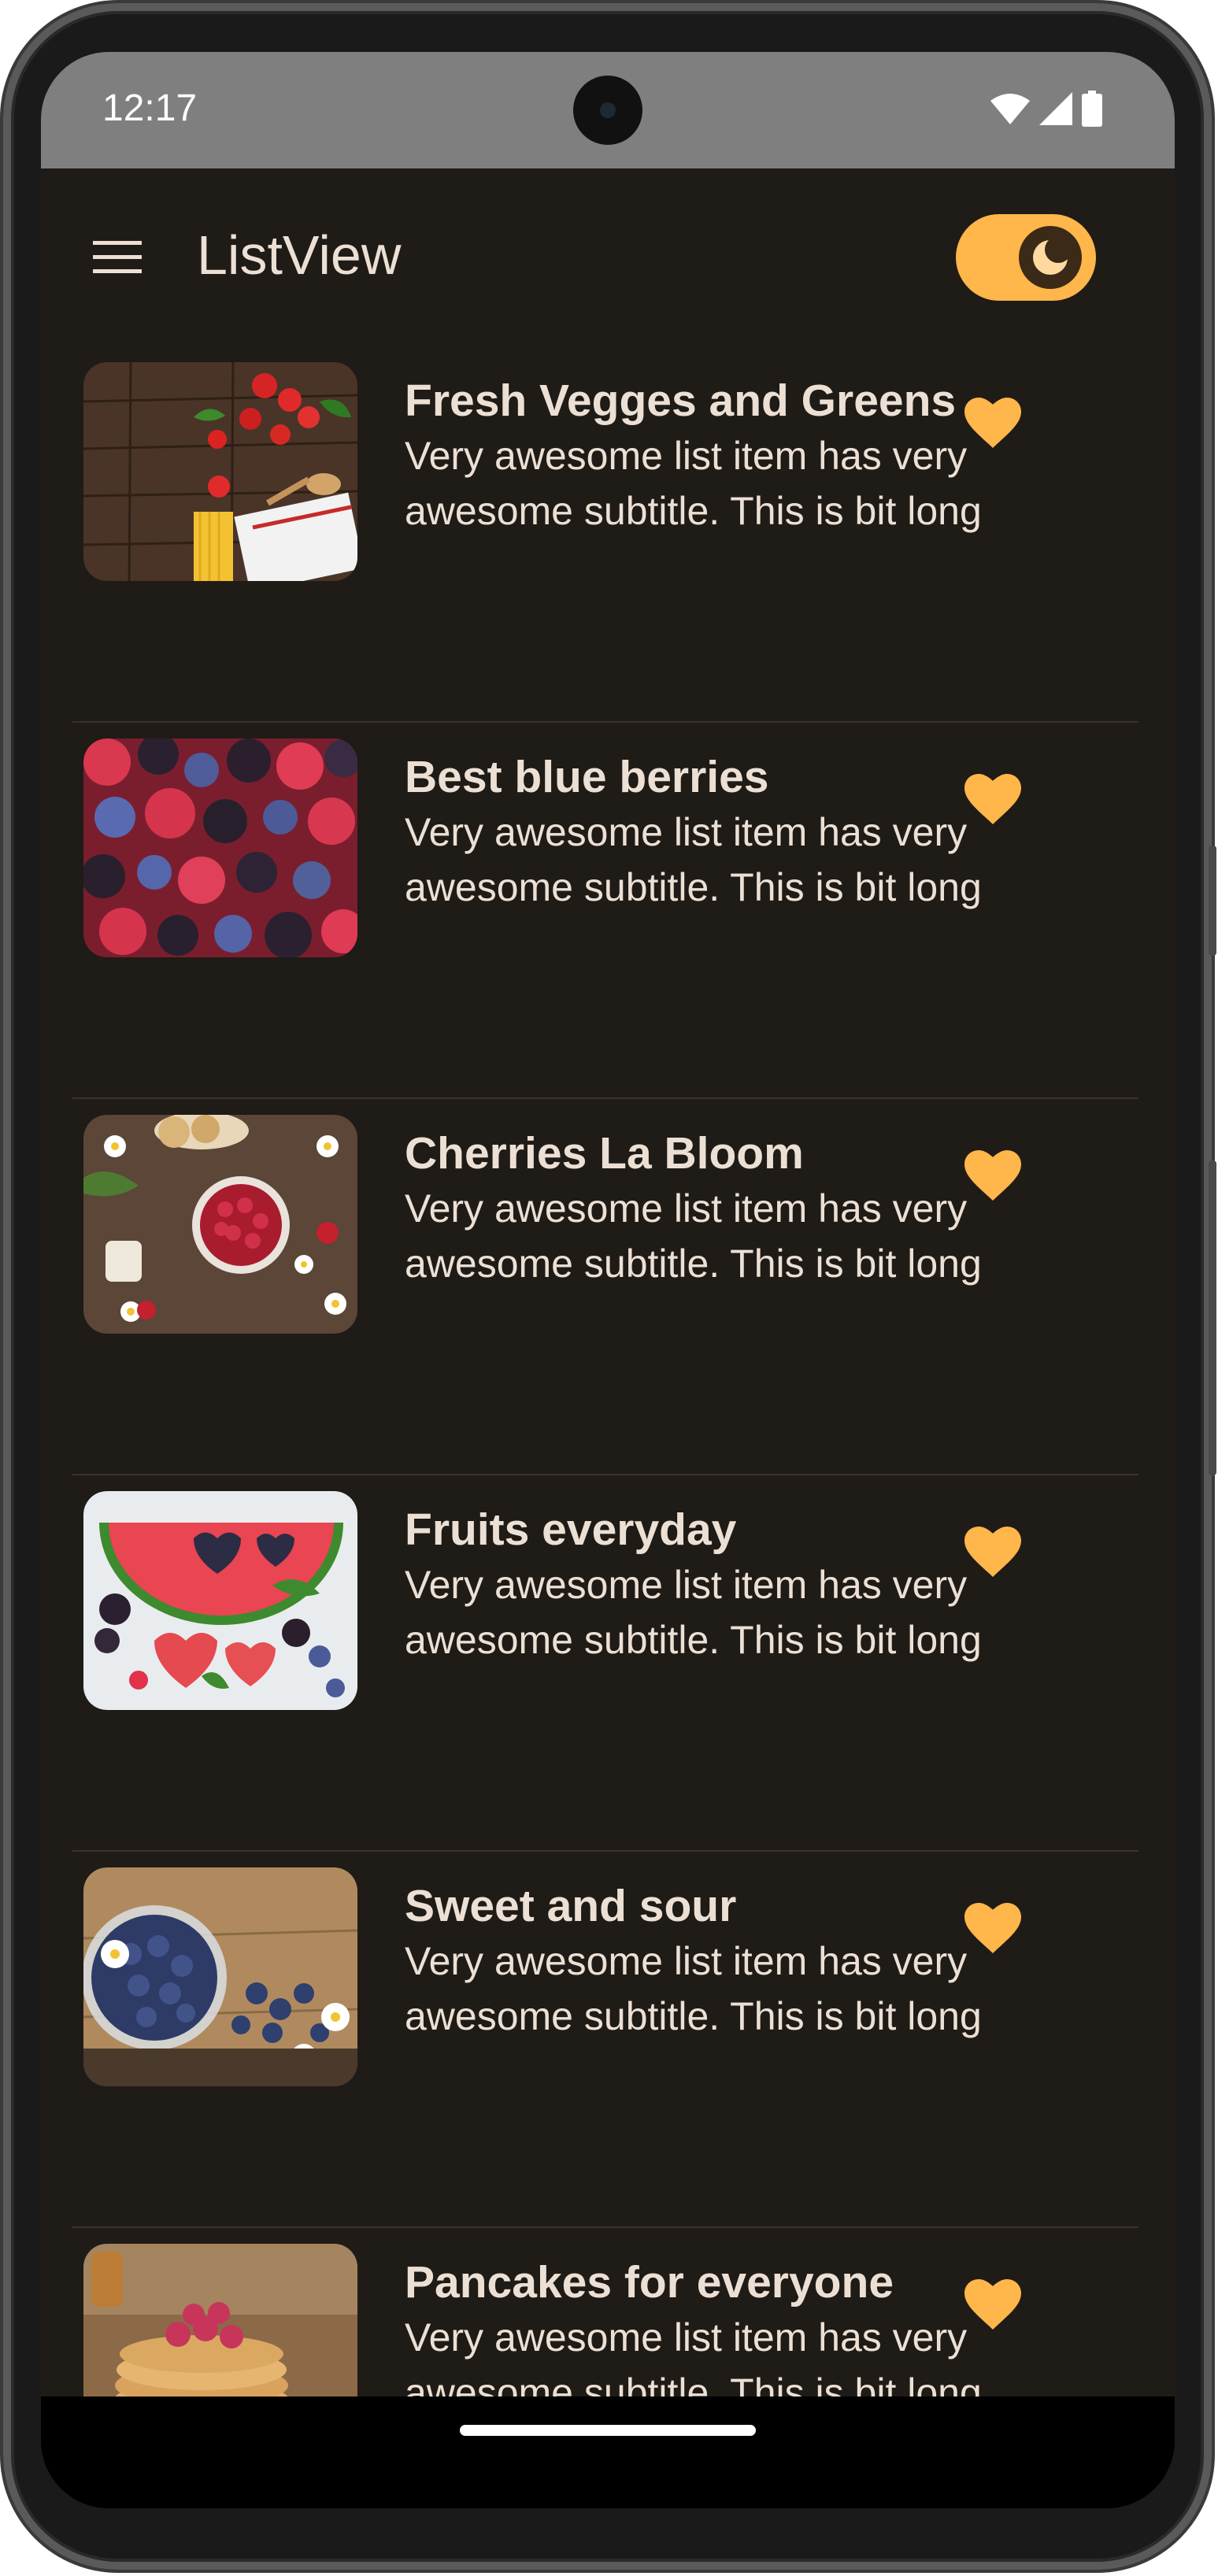 Image resolution: width=1218 pixels, height=2576 pixels. What do you see at coordinates (587, 777) in the screenshot?
I see `item-title: Best blue berries` at bounding box center [587, 777].